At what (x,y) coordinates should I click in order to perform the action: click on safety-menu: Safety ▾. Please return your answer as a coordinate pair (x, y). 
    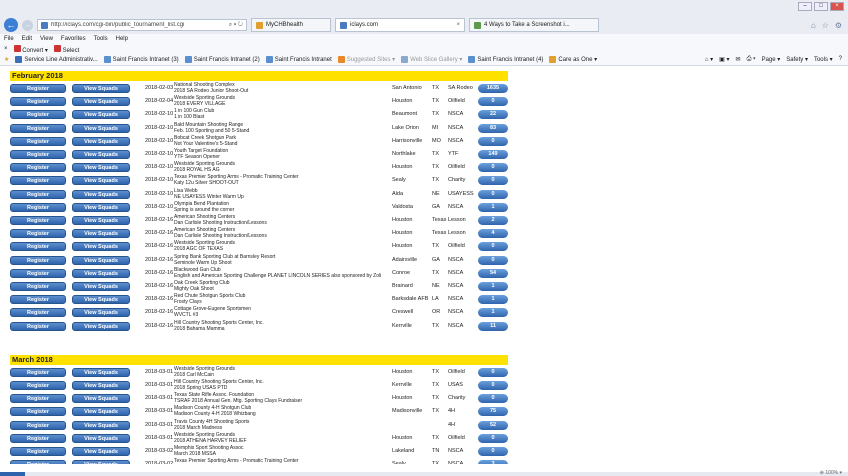
    Looking at the image, I should click on (797, 59).